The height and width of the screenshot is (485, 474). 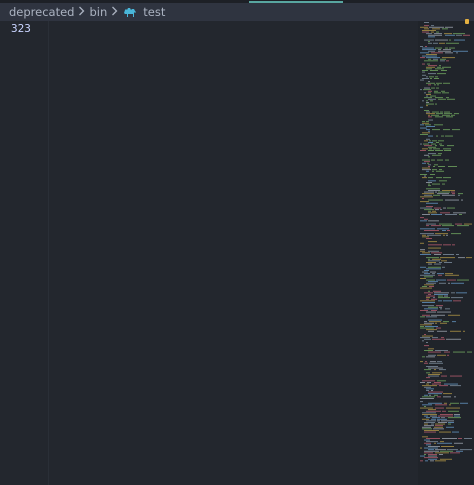 What do you see at coordinates (154, 12) in the screenshot?
I see `breadcrumb-item-test: test` at bounding box center [154, 12].